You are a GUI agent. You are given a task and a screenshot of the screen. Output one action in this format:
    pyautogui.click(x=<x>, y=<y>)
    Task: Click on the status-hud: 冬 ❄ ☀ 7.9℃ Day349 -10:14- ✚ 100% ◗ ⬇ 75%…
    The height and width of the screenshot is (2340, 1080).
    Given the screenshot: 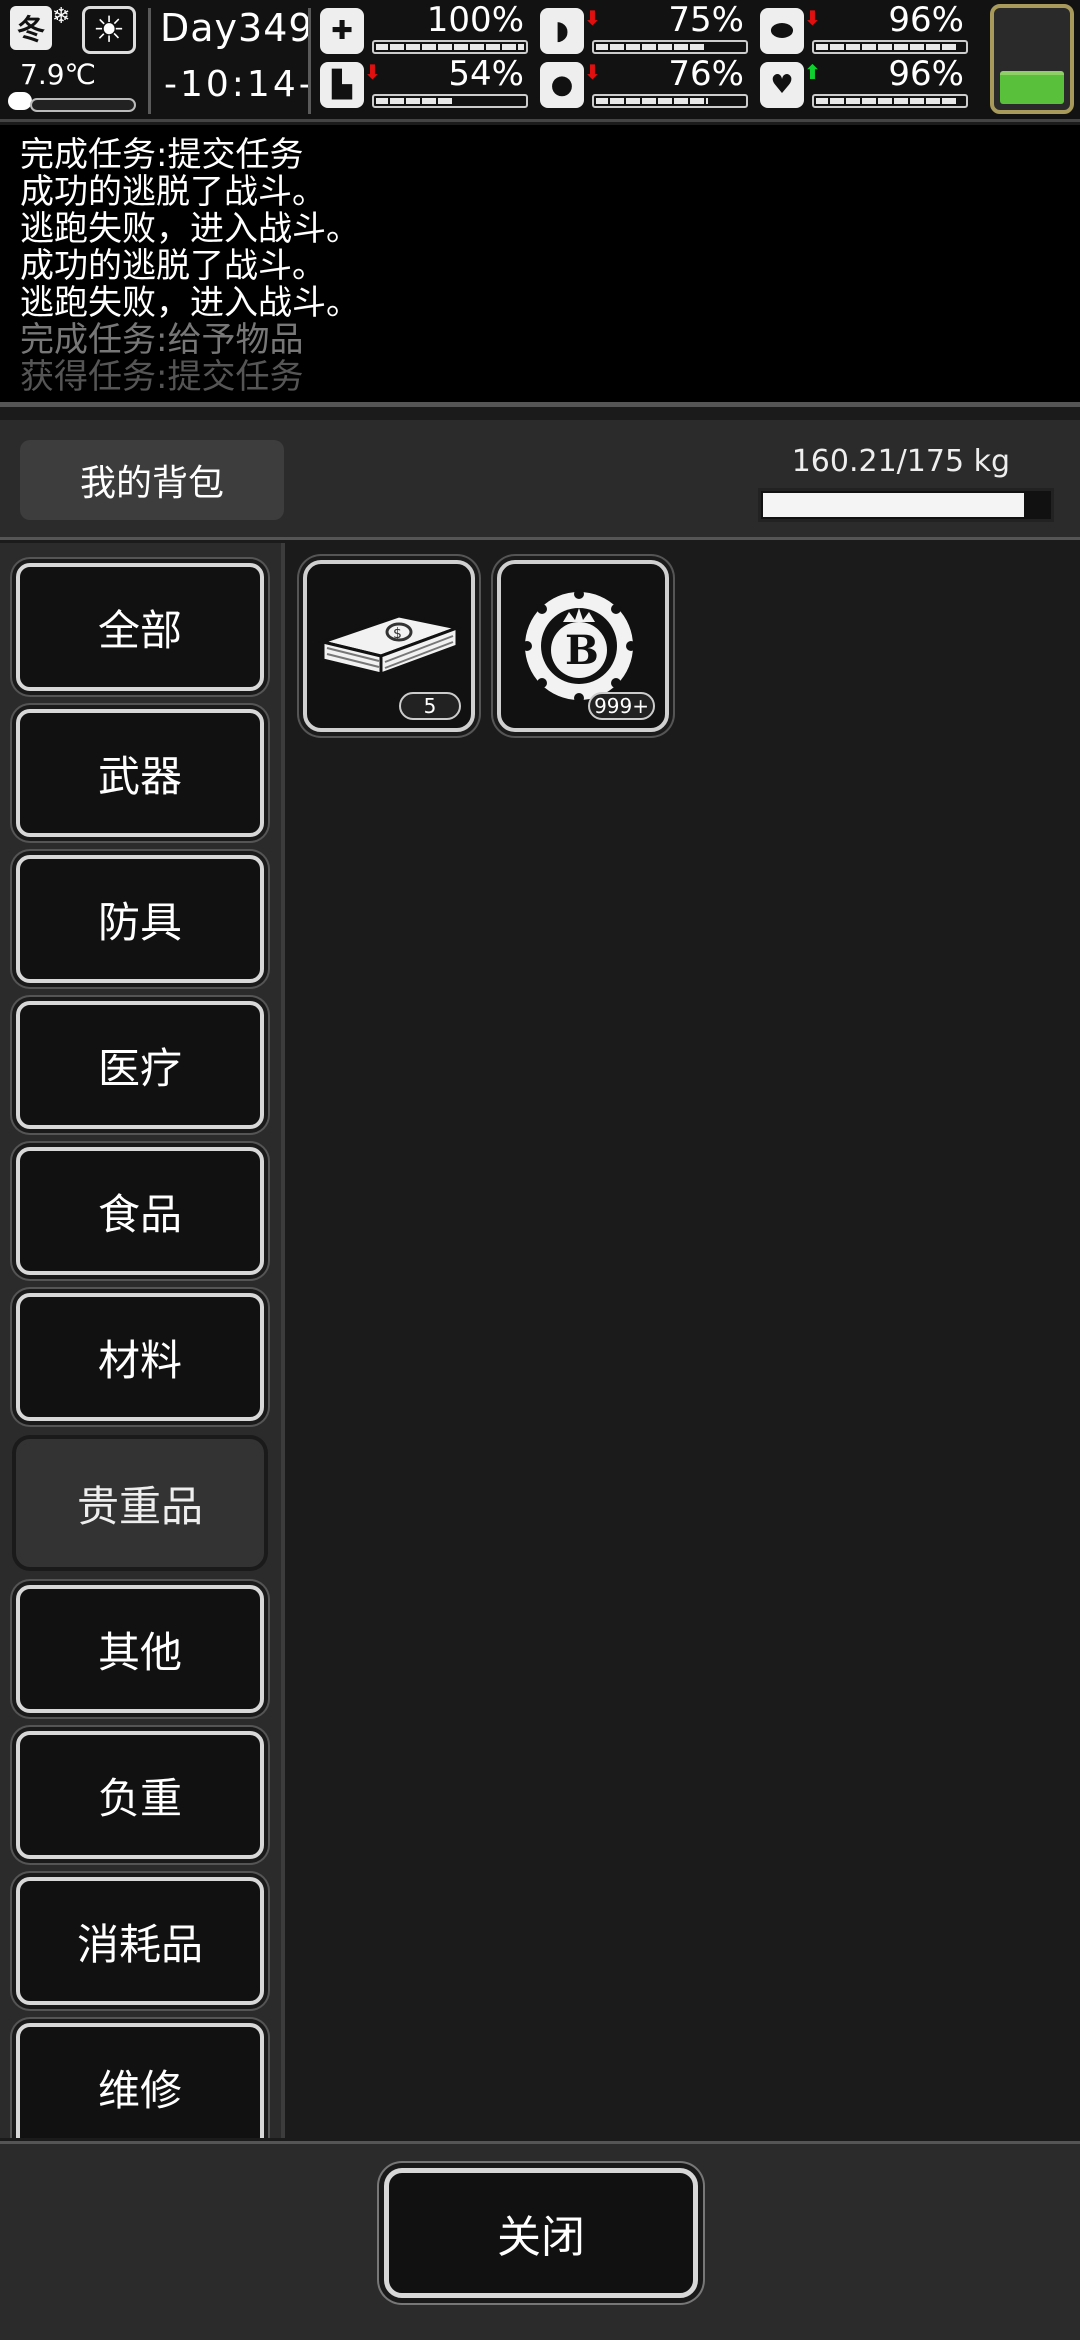 What is the action you would take?
    pyautogui.click(x=540, y=61)
    